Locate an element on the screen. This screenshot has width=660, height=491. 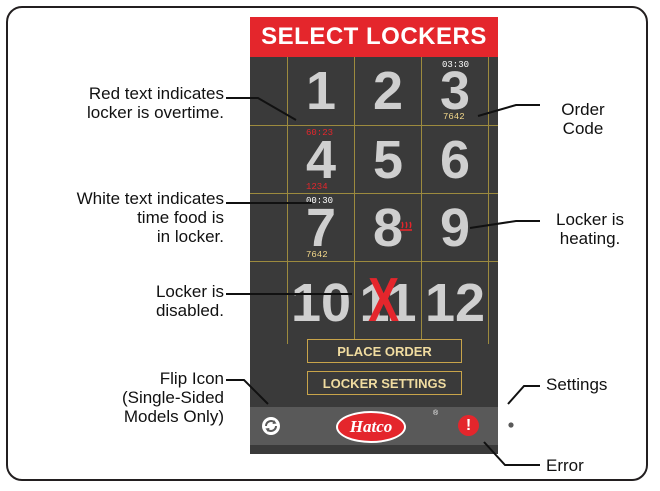
callout-disabled: Locker is disabled. is located at coordinates (189, 301).